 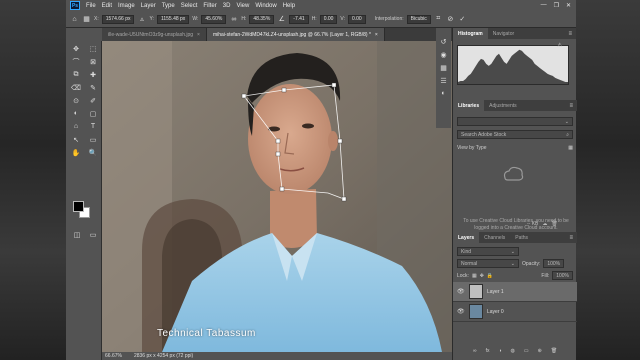 What do you see at coordinates (78, 206) in the screenshot?
I see `foreground-color-swatch` at bounding box center [78, 206].